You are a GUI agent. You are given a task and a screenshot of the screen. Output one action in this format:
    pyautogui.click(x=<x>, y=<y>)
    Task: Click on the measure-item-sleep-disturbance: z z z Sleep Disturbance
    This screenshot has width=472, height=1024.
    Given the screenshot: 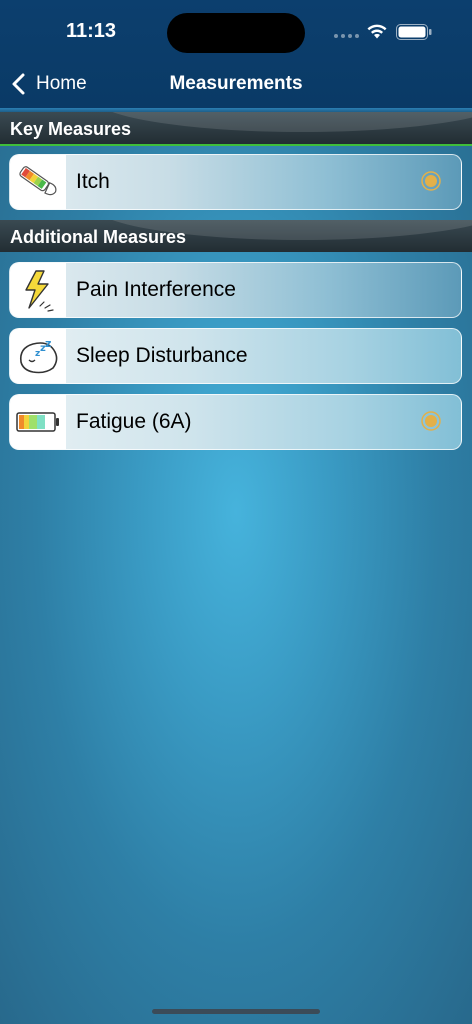 What is the action you would take?
    pyautogui.click(x=235, y=356)
    